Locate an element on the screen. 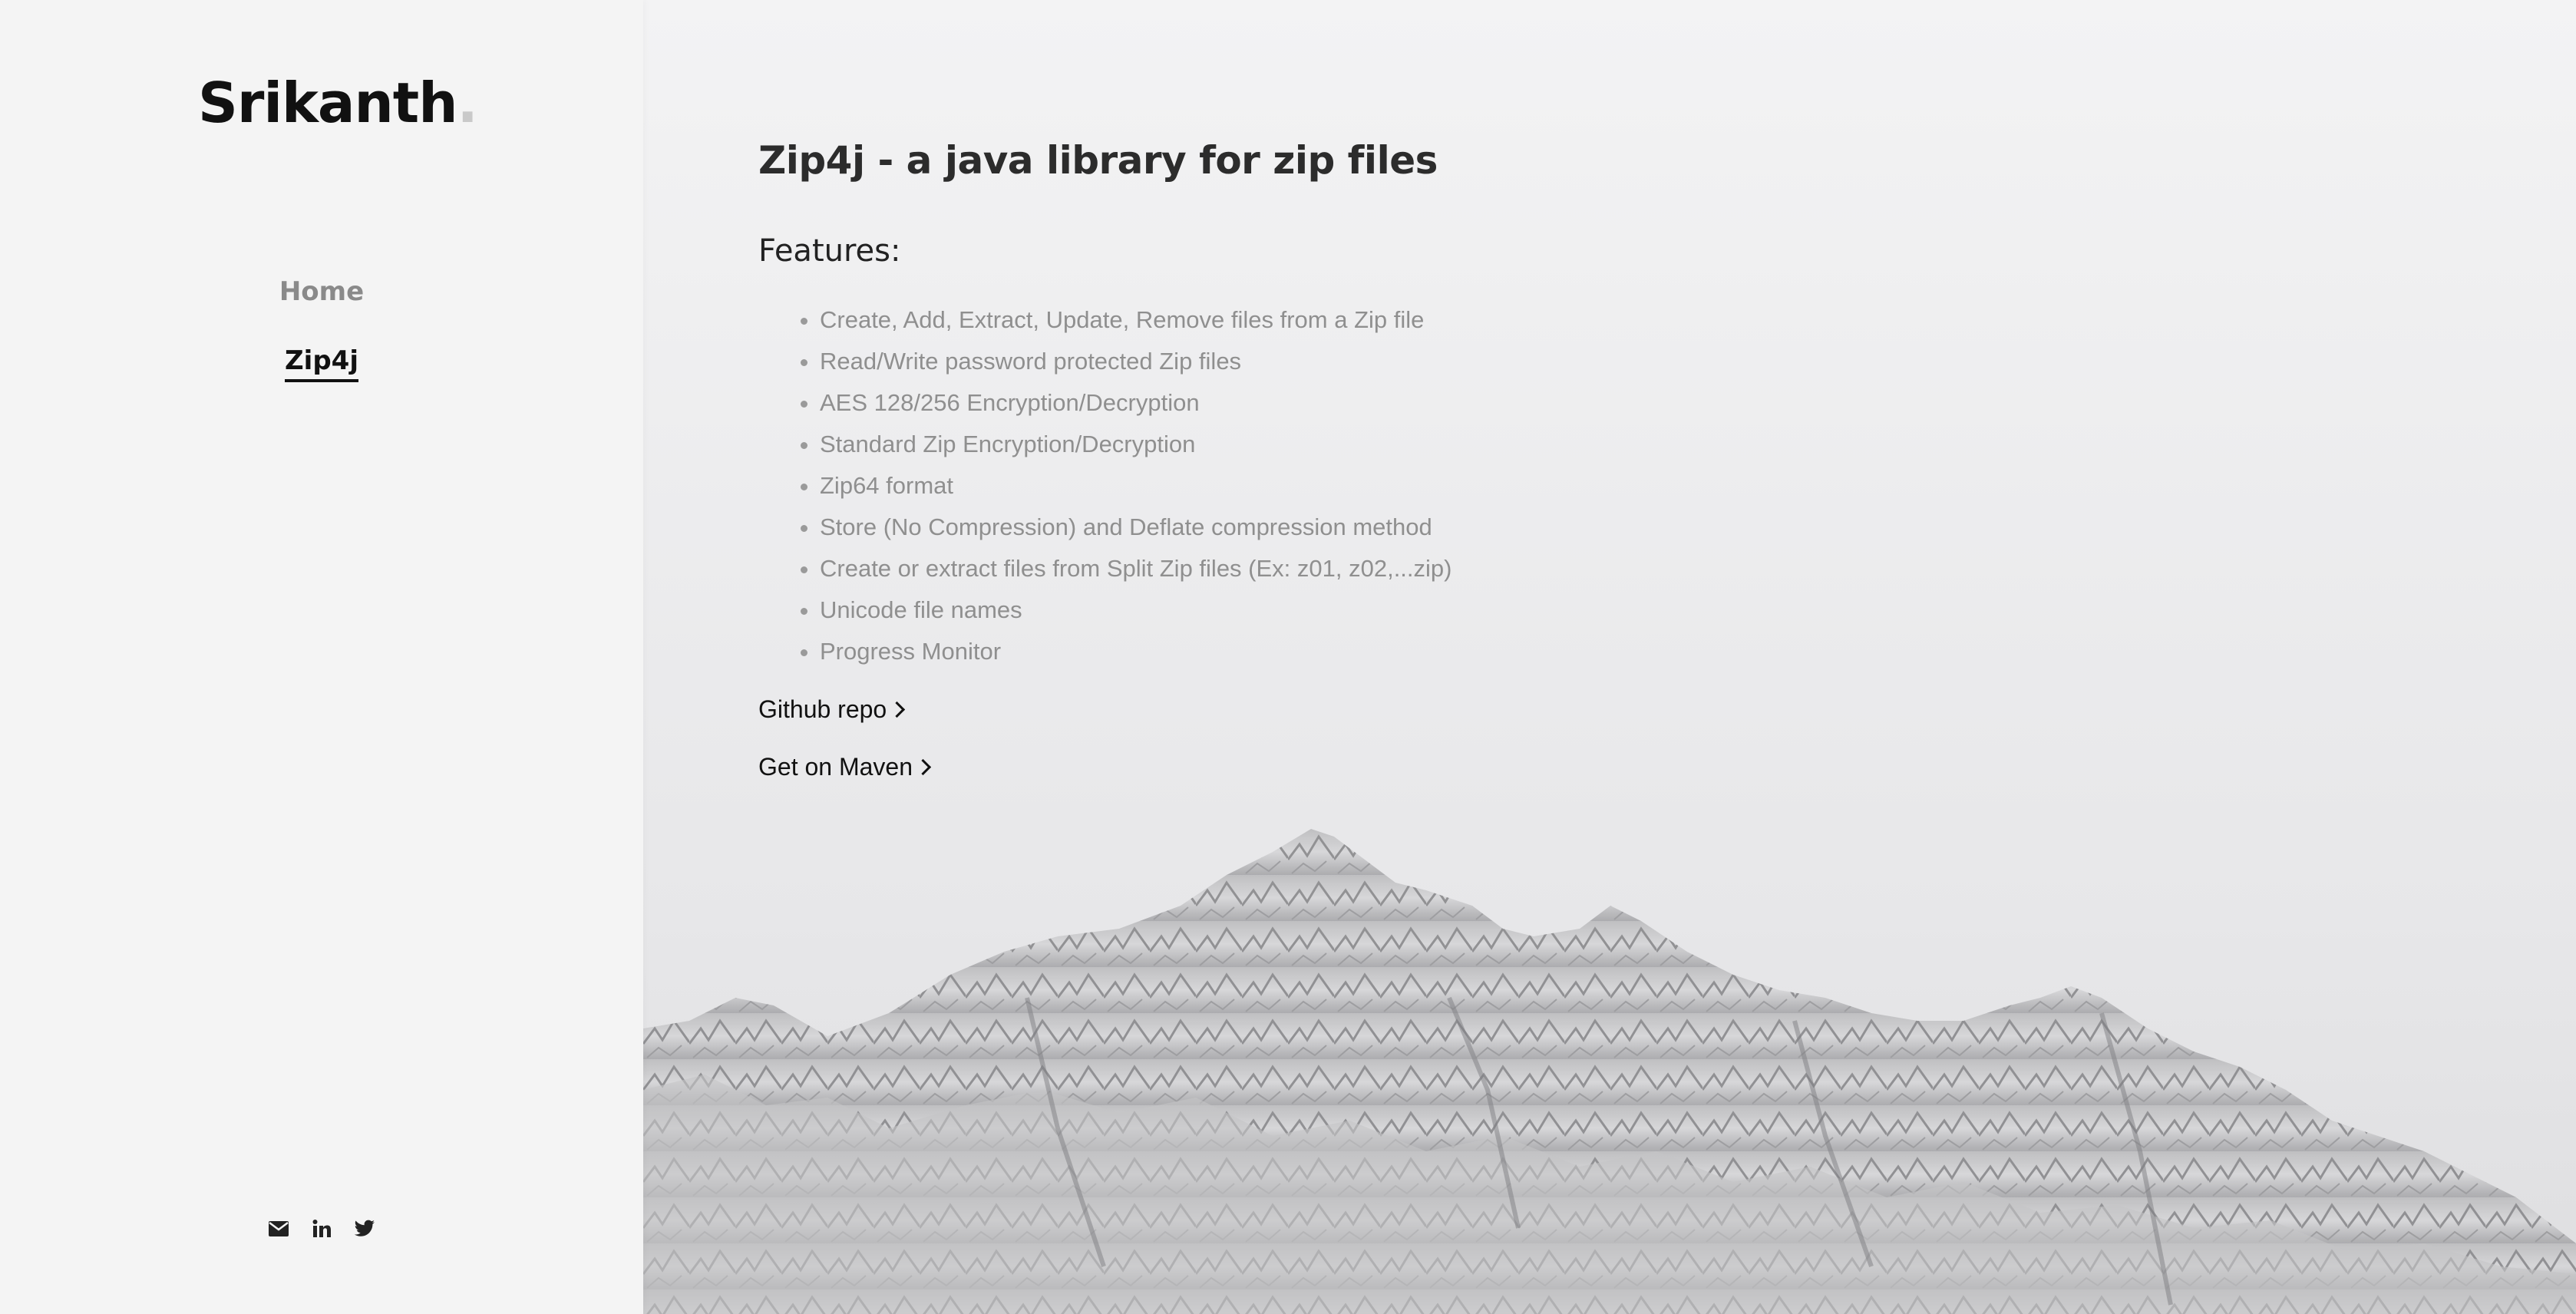 This screenshot has width=2576, height=1314. nav-item-home-label: Home is located at coordinates (322, 291).